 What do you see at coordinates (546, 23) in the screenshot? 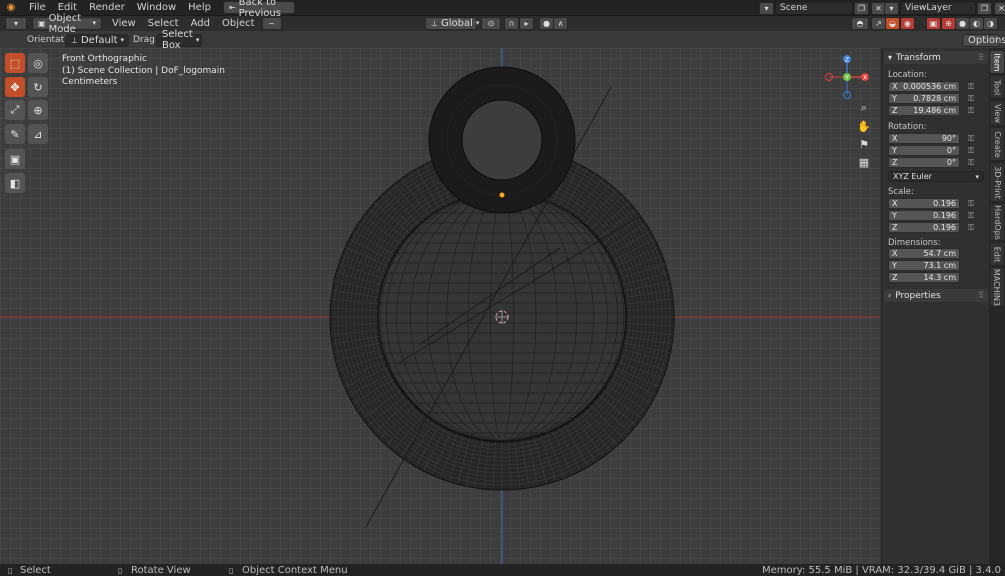
I see `proportional-edit-icon: ●` at bounding box center [546, 23].